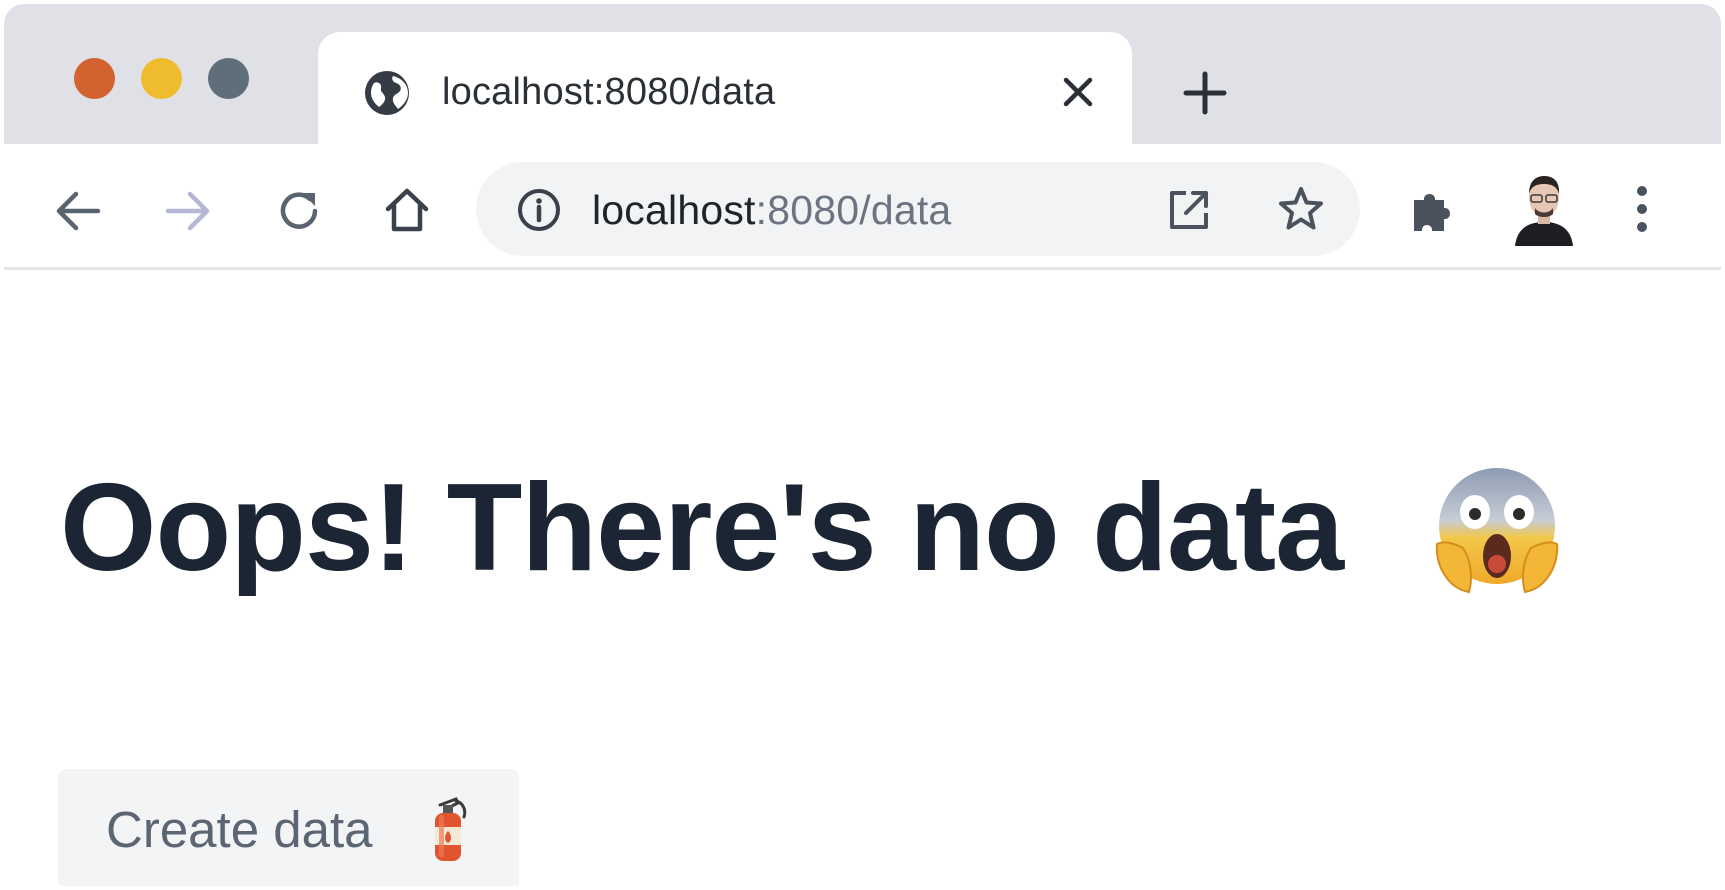 The width and height of the screenshot is (1725, 890). I want to click on page-title: Oops! There's no data, so click(702, 528).